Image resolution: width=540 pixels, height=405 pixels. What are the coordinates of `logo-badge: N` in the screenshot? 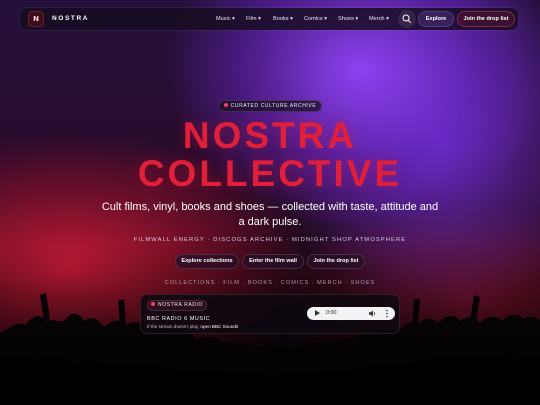 It's located at (36, 19).